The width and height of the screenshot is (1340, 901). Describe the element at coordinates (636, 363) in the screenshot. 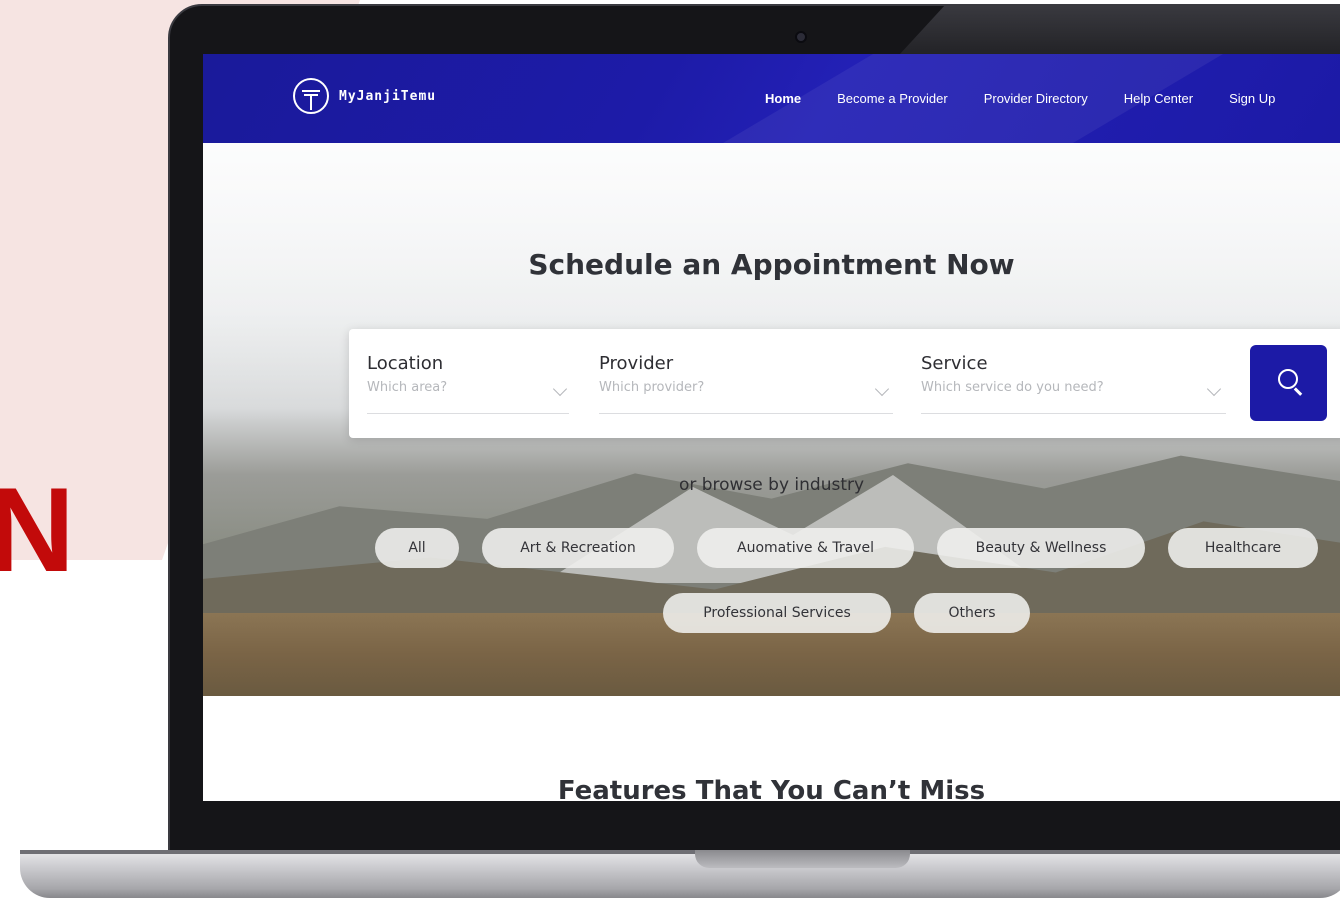

I see `provider-label: Provider` at that location.